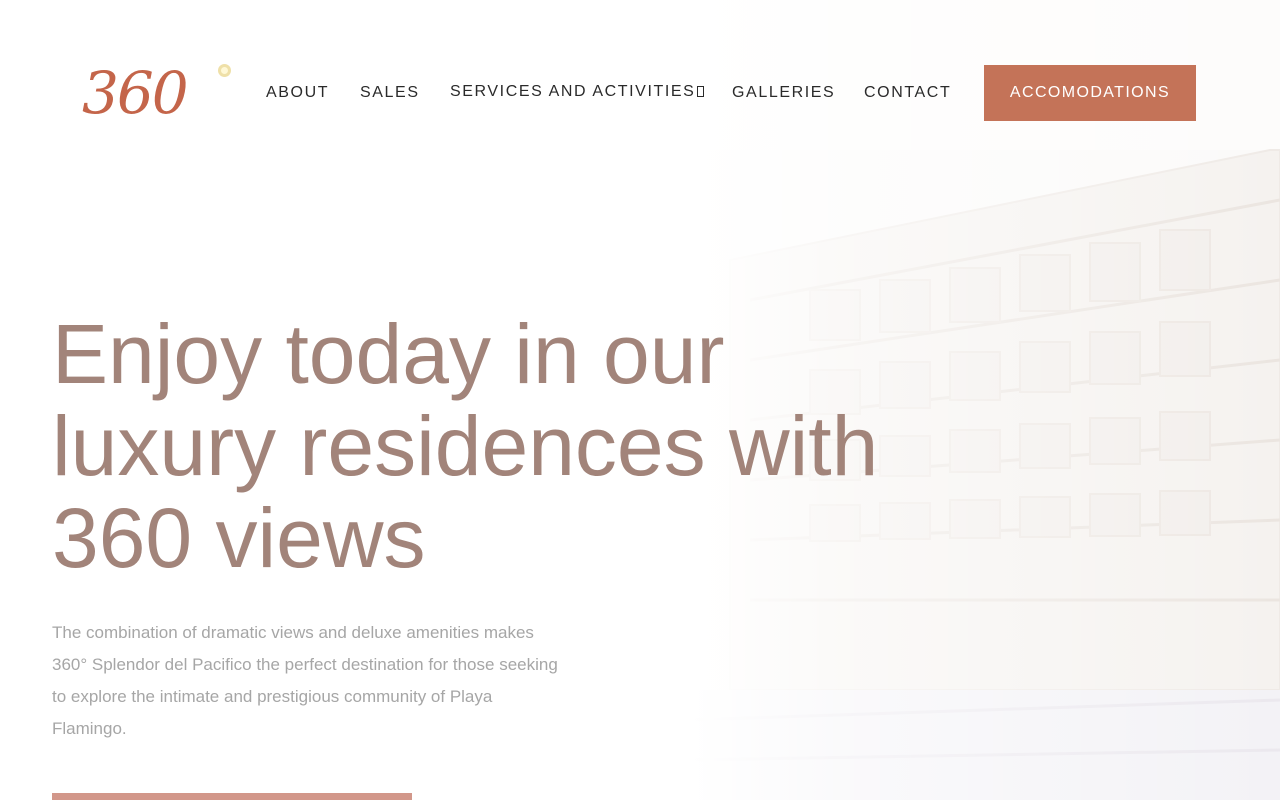 The image size is (1280, 800). I want to click on hero-title-line-2: luxury residences with, so click(465, 446).